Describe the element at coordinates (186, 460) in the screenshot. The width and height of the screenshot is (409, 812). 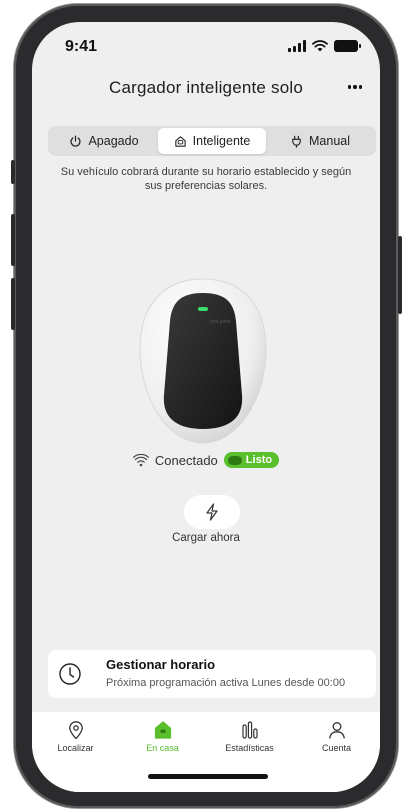
I see `connection-label: Conectado` at that location.